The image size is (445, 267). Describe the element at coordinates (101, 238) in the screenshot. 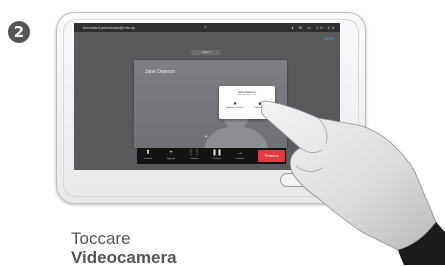

I see `instruction-line-1: Toccare` at that location.